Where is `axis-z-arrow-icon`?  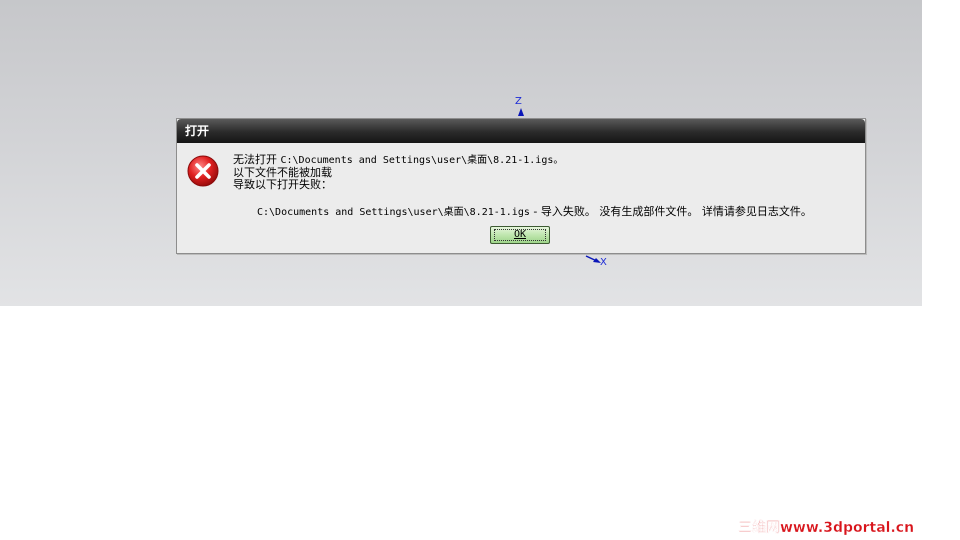
axis-z-arrow-icon is located at coordinates (521, 112).